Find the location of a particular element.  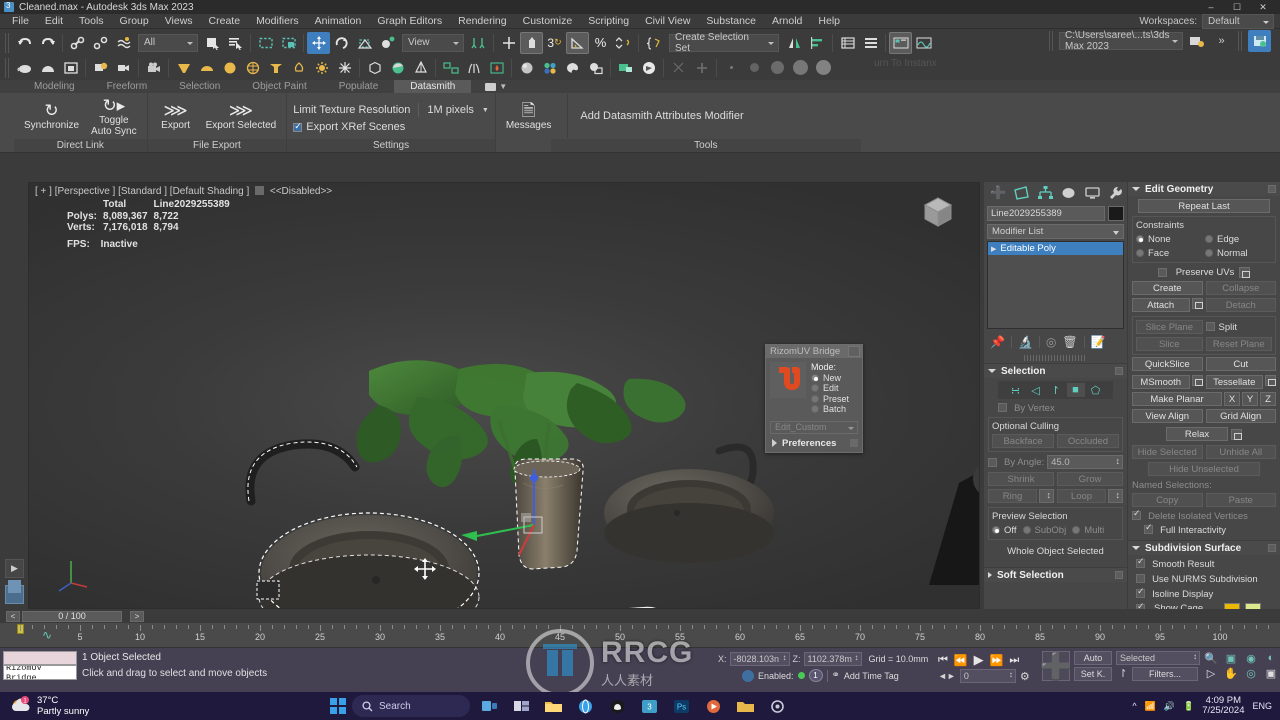

window-crossing-icon is located at coordinates (288, 43).